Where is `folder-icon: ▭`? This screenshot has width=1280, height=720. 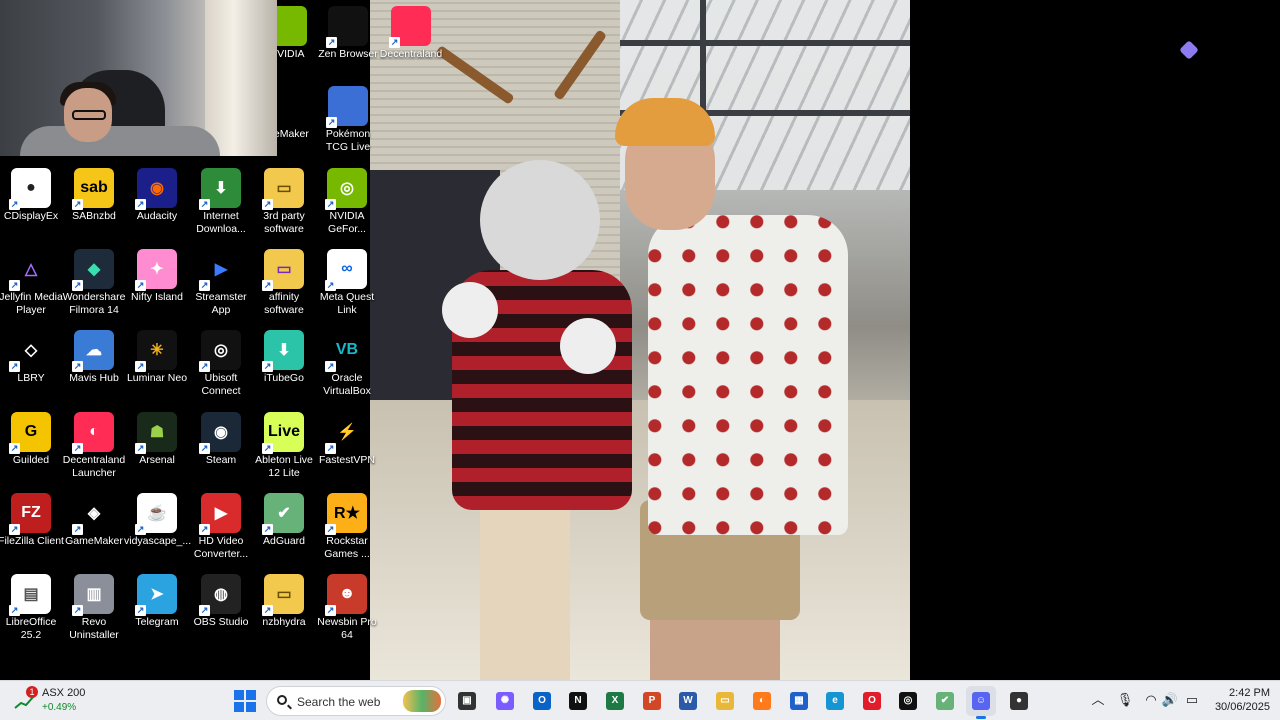 folder-icon: ▭ is located at coordinates (725, 701).